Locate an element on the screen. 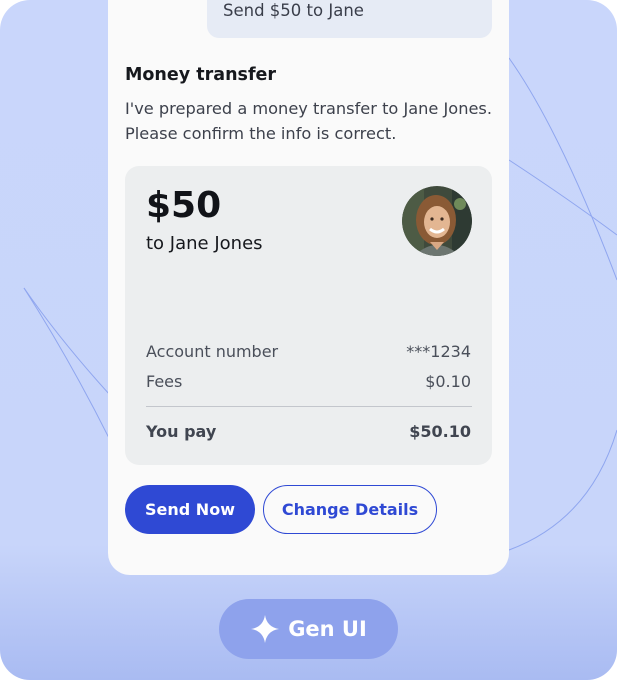 The image size is (617, 680). transfer-recipient: to Jane Jones is located at coordinates (204, 243).